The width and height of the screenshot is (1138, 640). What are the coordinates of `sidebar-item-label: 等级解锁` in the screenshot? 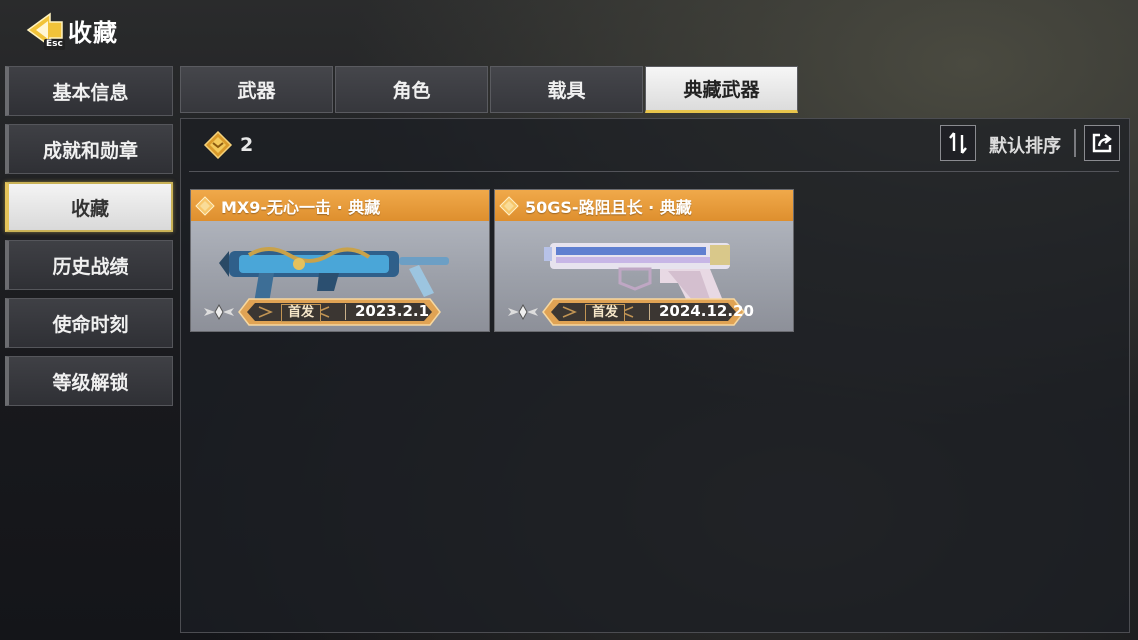 It's located at (90, 382).